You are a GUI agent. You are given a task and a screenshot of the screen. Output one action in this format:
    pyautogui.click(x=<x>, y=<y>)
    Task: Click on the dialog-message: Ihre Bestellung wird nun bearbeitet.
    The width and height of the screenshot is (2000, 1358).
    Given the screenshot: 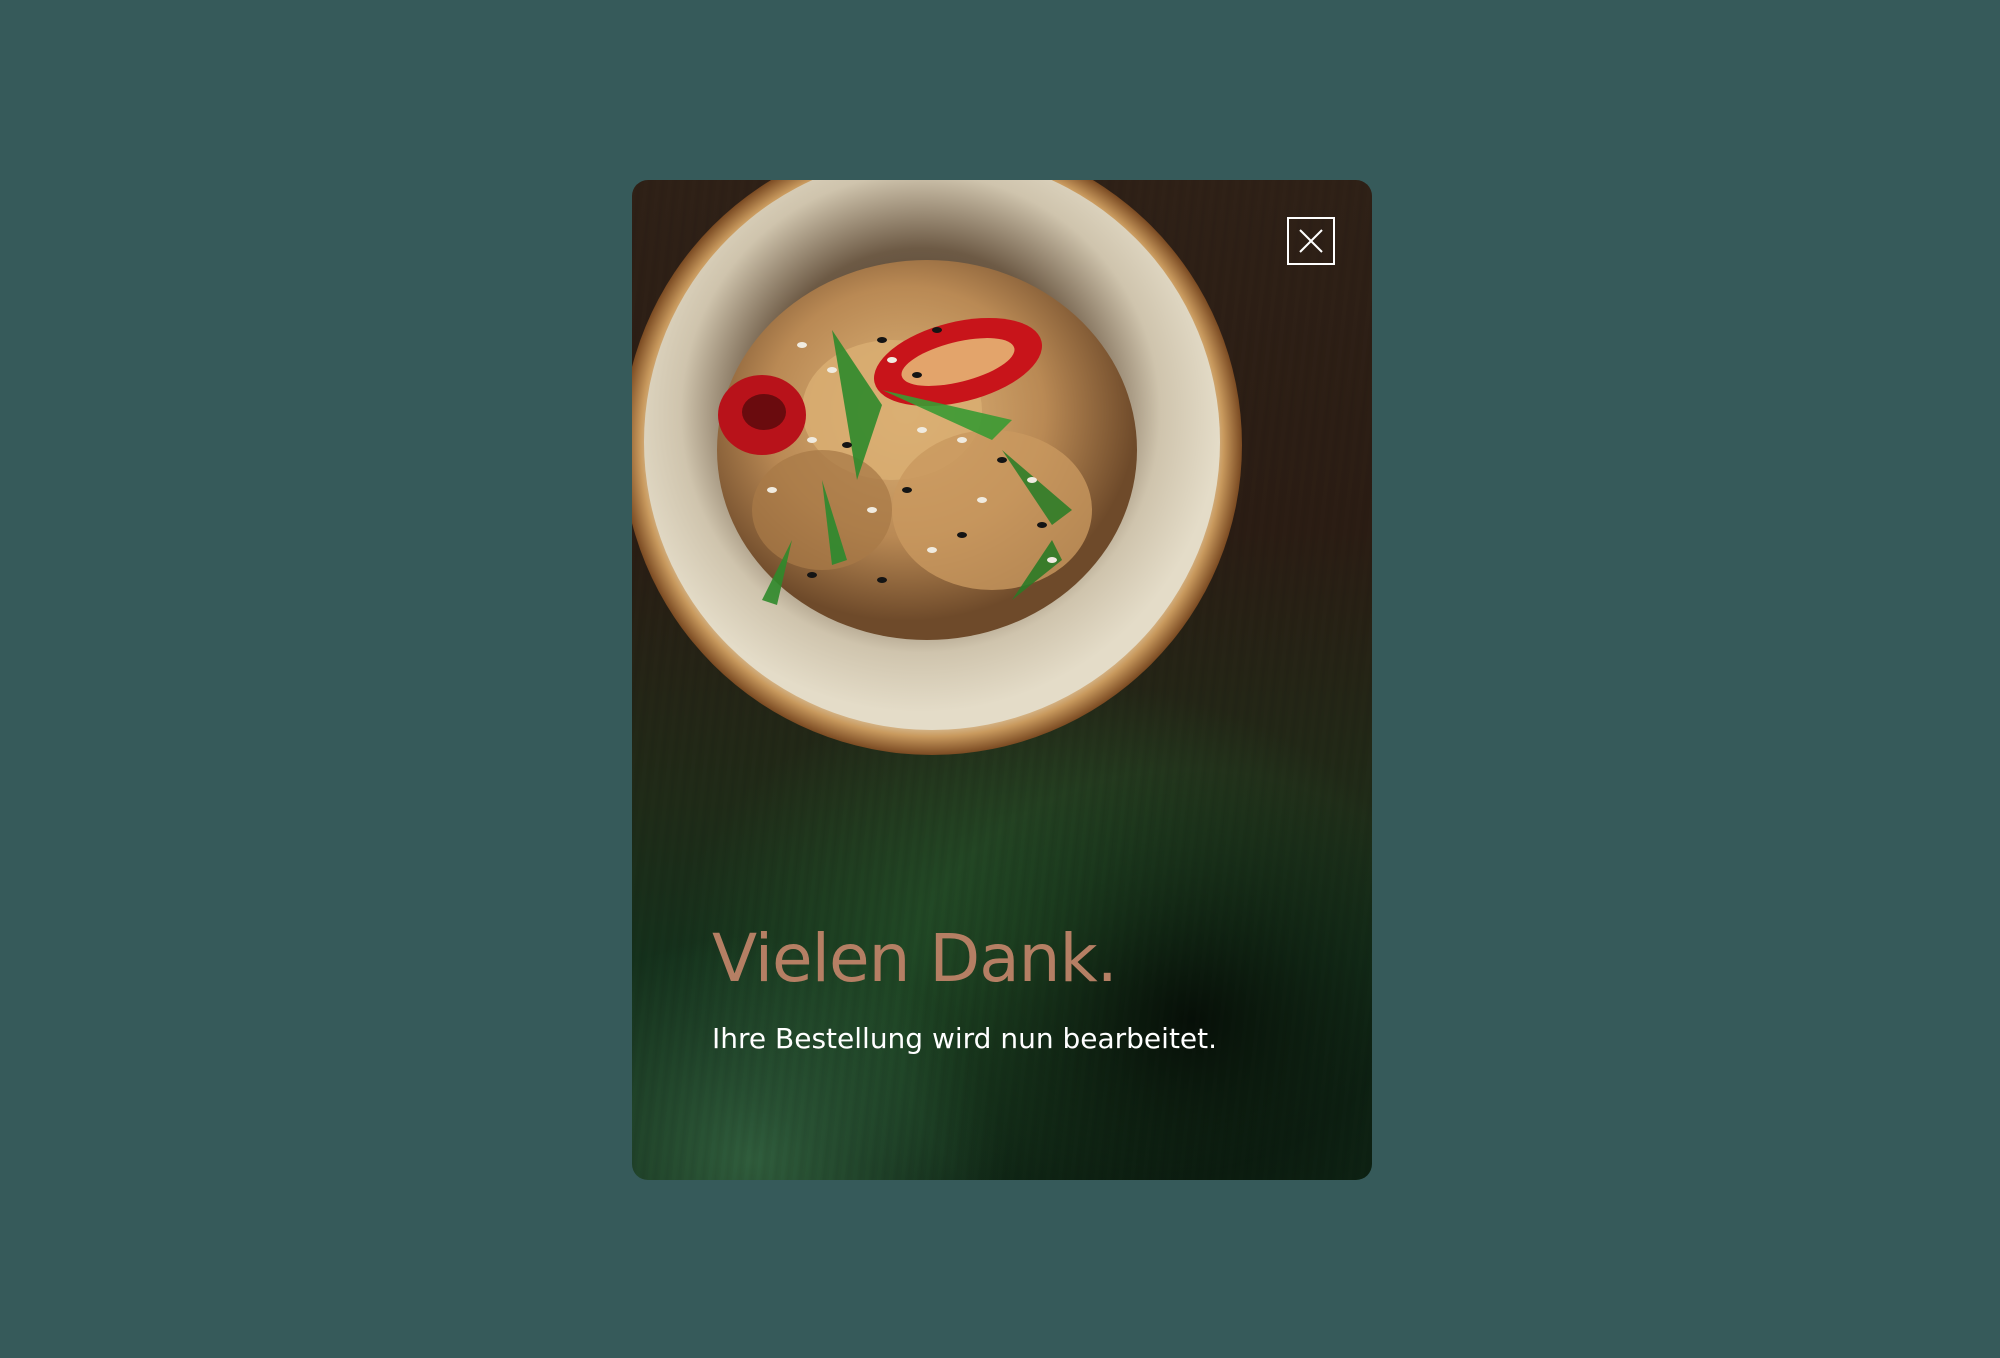 What is the action you would take?
    pyautogui.click(x=965, y=1038)
    